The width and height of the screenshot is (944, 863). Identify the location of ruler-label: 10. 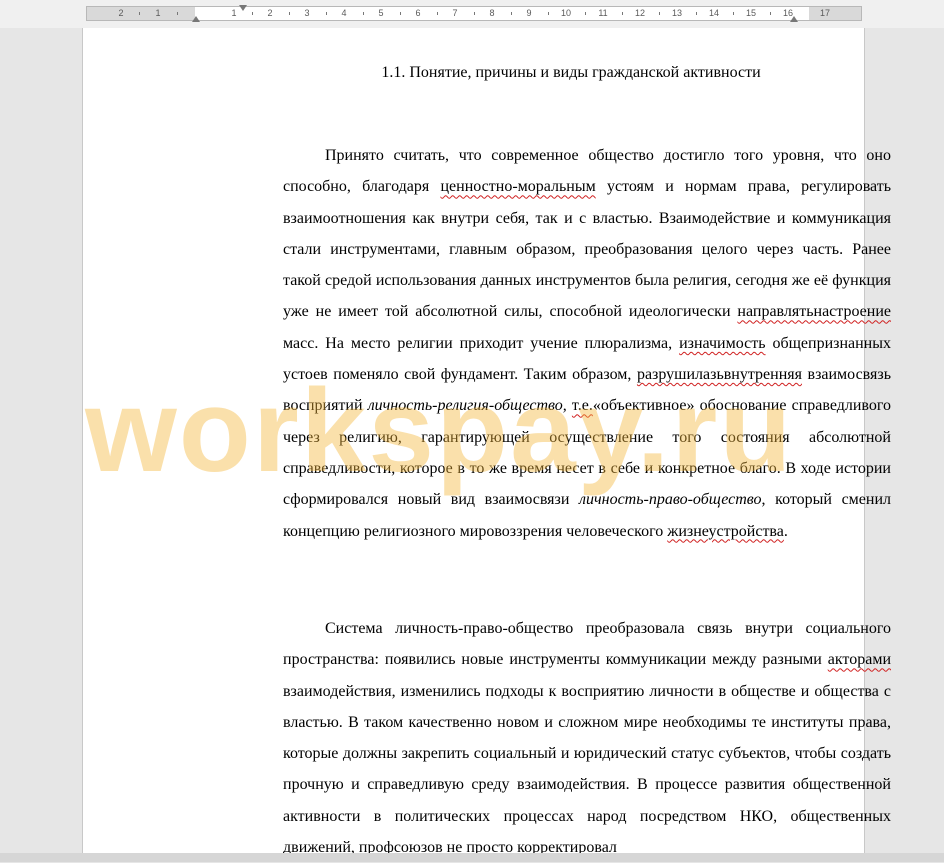
(566, 13).